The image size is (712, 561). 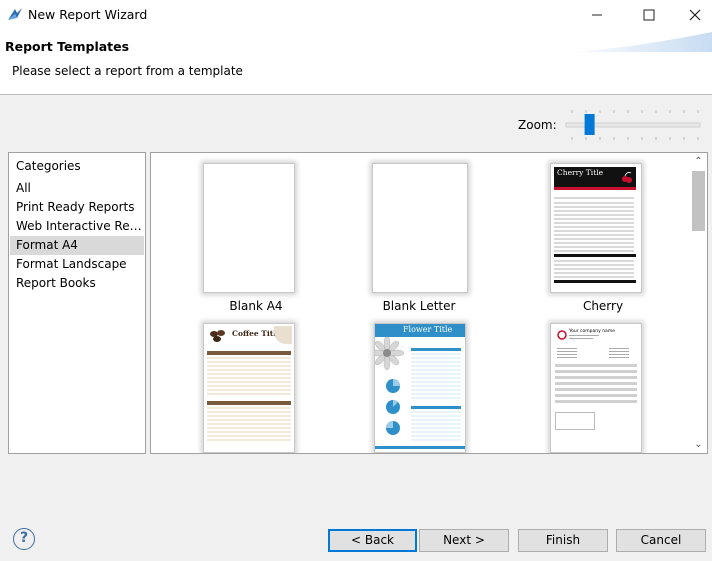 I want to click on back-button: < Back, so click(x=372, y=540).